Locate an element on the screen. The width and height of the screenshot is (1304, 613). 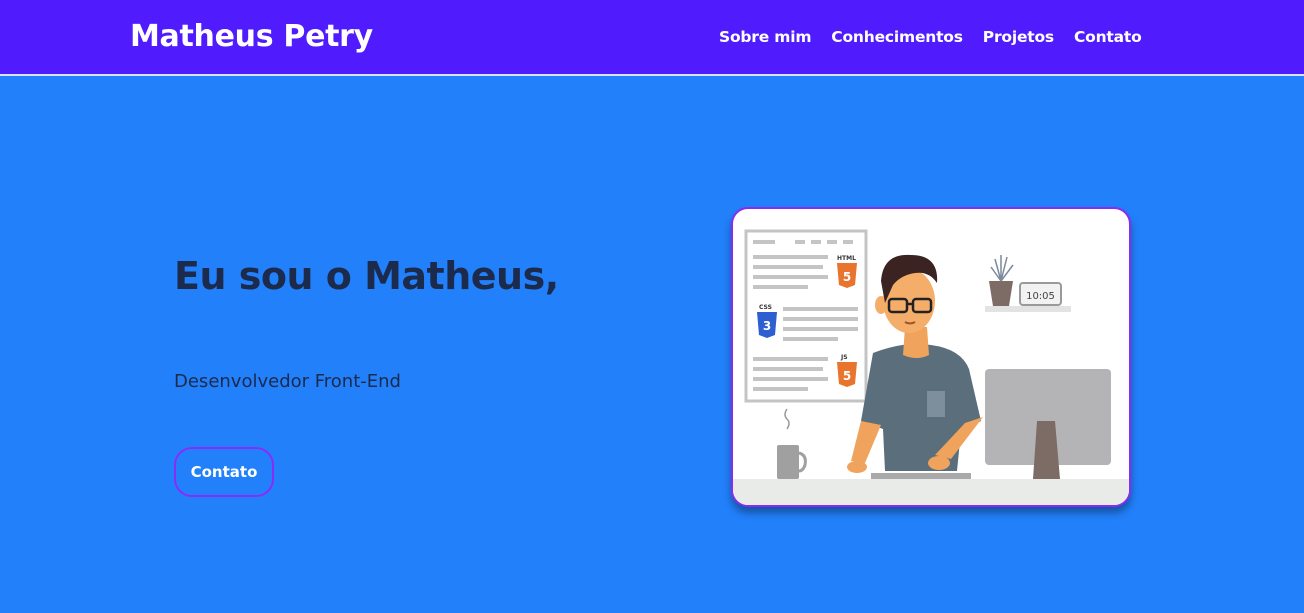
html5-icon: HTML 5 is located at coordinates (847, 271).